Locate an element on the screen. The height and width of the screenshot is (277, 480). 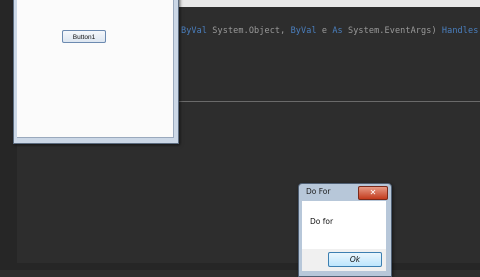
message-box-footer: Ok is located at coordinates (344, 260).